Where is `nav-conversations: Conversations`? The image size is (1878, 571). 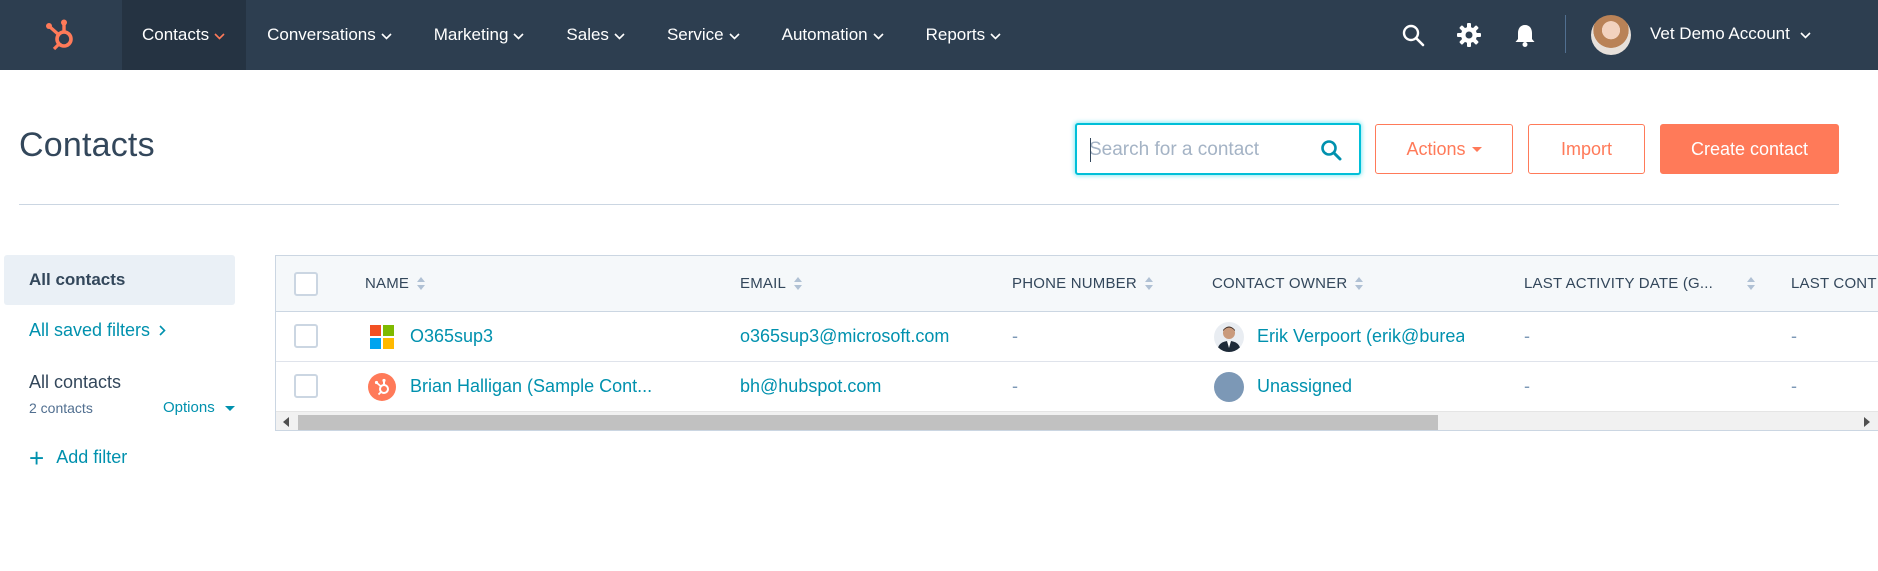
nav-conversations: Conversations is located at coordinates (329, 35).